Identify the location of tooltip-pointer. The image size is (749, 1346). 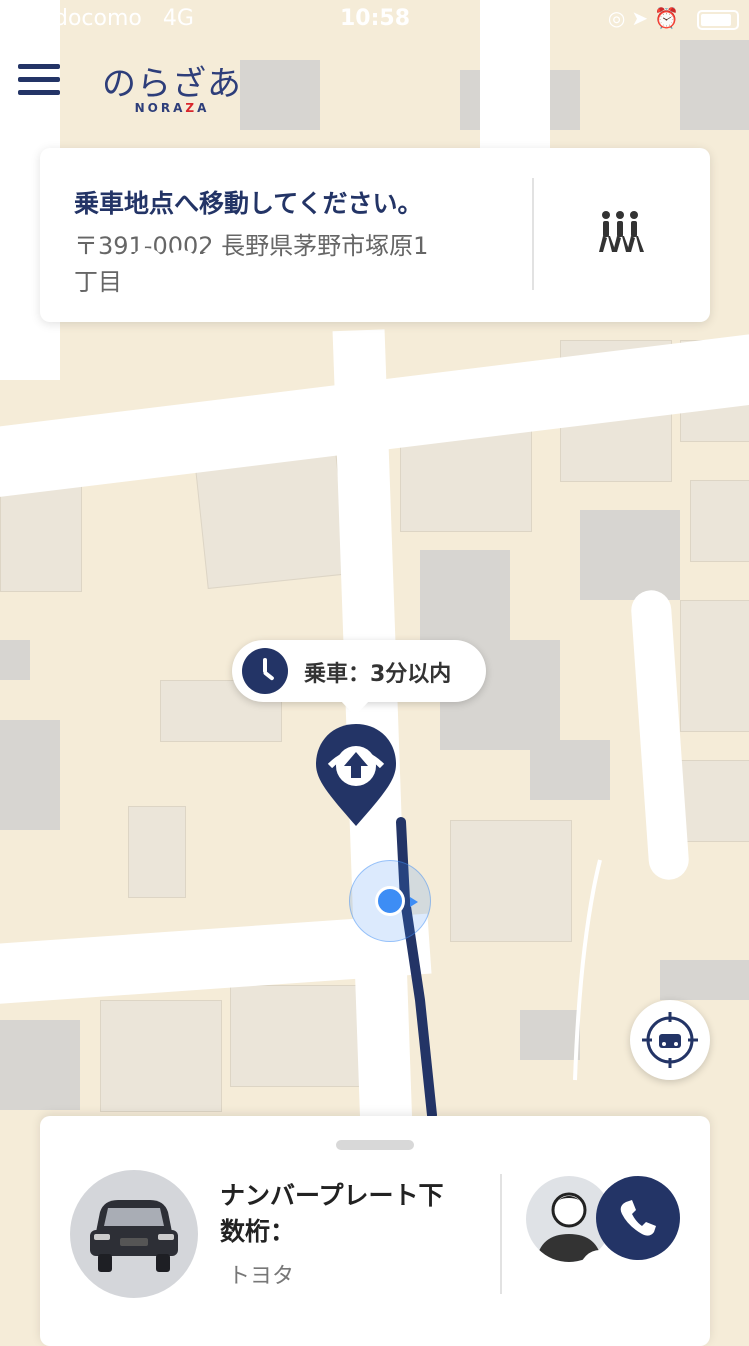
(355, 708).